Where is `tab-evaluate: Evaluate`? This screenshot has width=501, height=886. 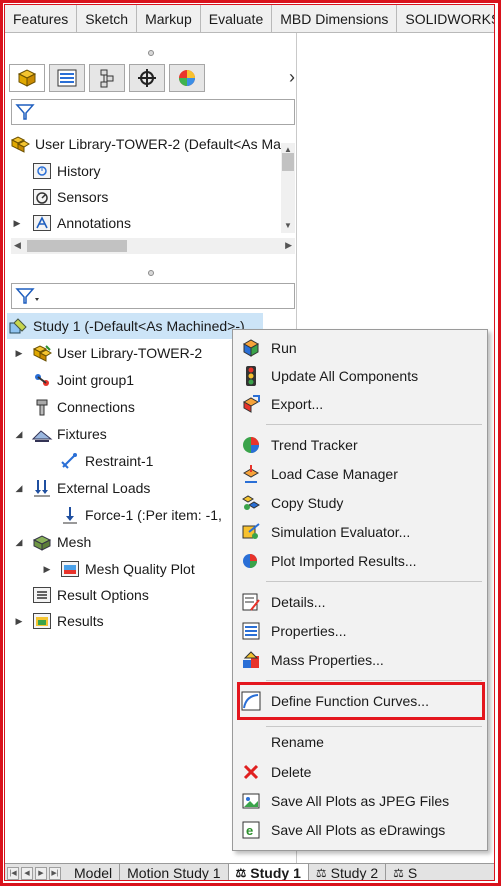
tab-evaluate: Evaluate is located at coordinates (237, 19).